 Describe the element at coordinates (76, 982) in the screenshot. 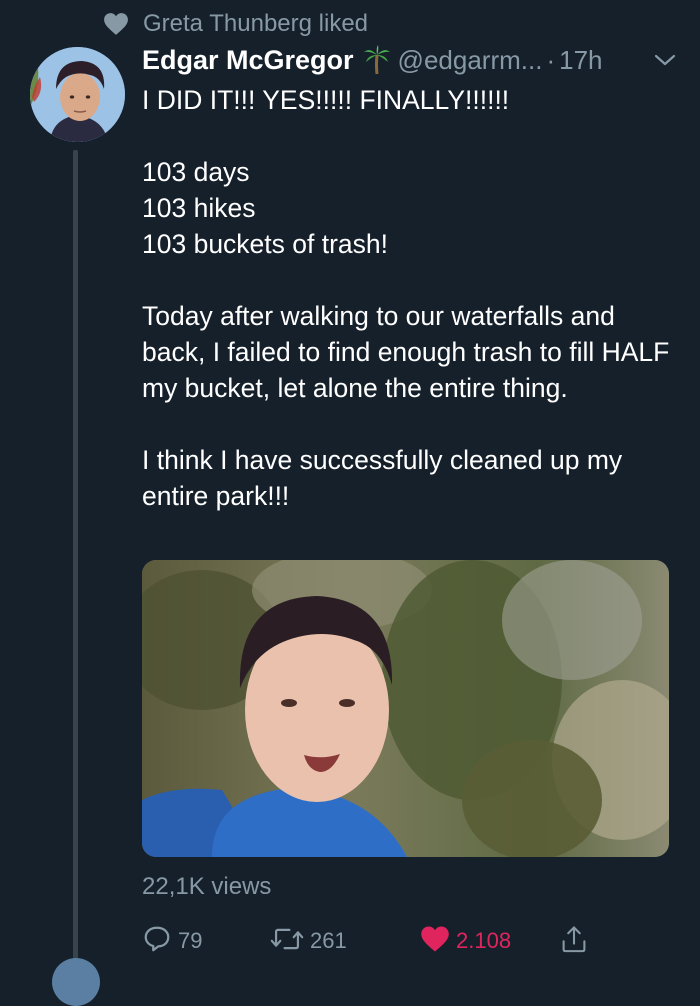

I see `next-tweet-avatar` at that location.